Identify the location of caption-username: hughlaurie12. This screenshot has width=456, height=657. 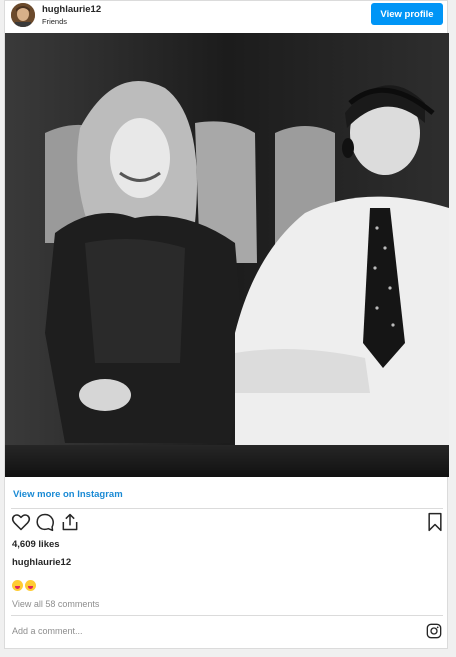
(41, 562).